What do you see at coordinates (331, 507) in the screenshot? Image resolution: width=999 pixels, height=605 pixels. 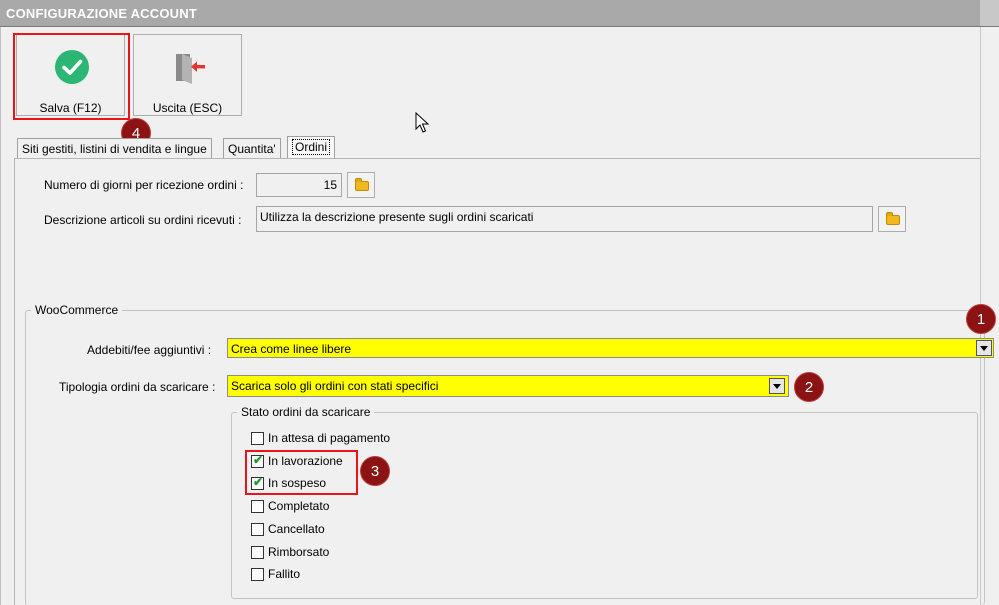 I see `status-option: Completato` at bounding box center [331, 507].